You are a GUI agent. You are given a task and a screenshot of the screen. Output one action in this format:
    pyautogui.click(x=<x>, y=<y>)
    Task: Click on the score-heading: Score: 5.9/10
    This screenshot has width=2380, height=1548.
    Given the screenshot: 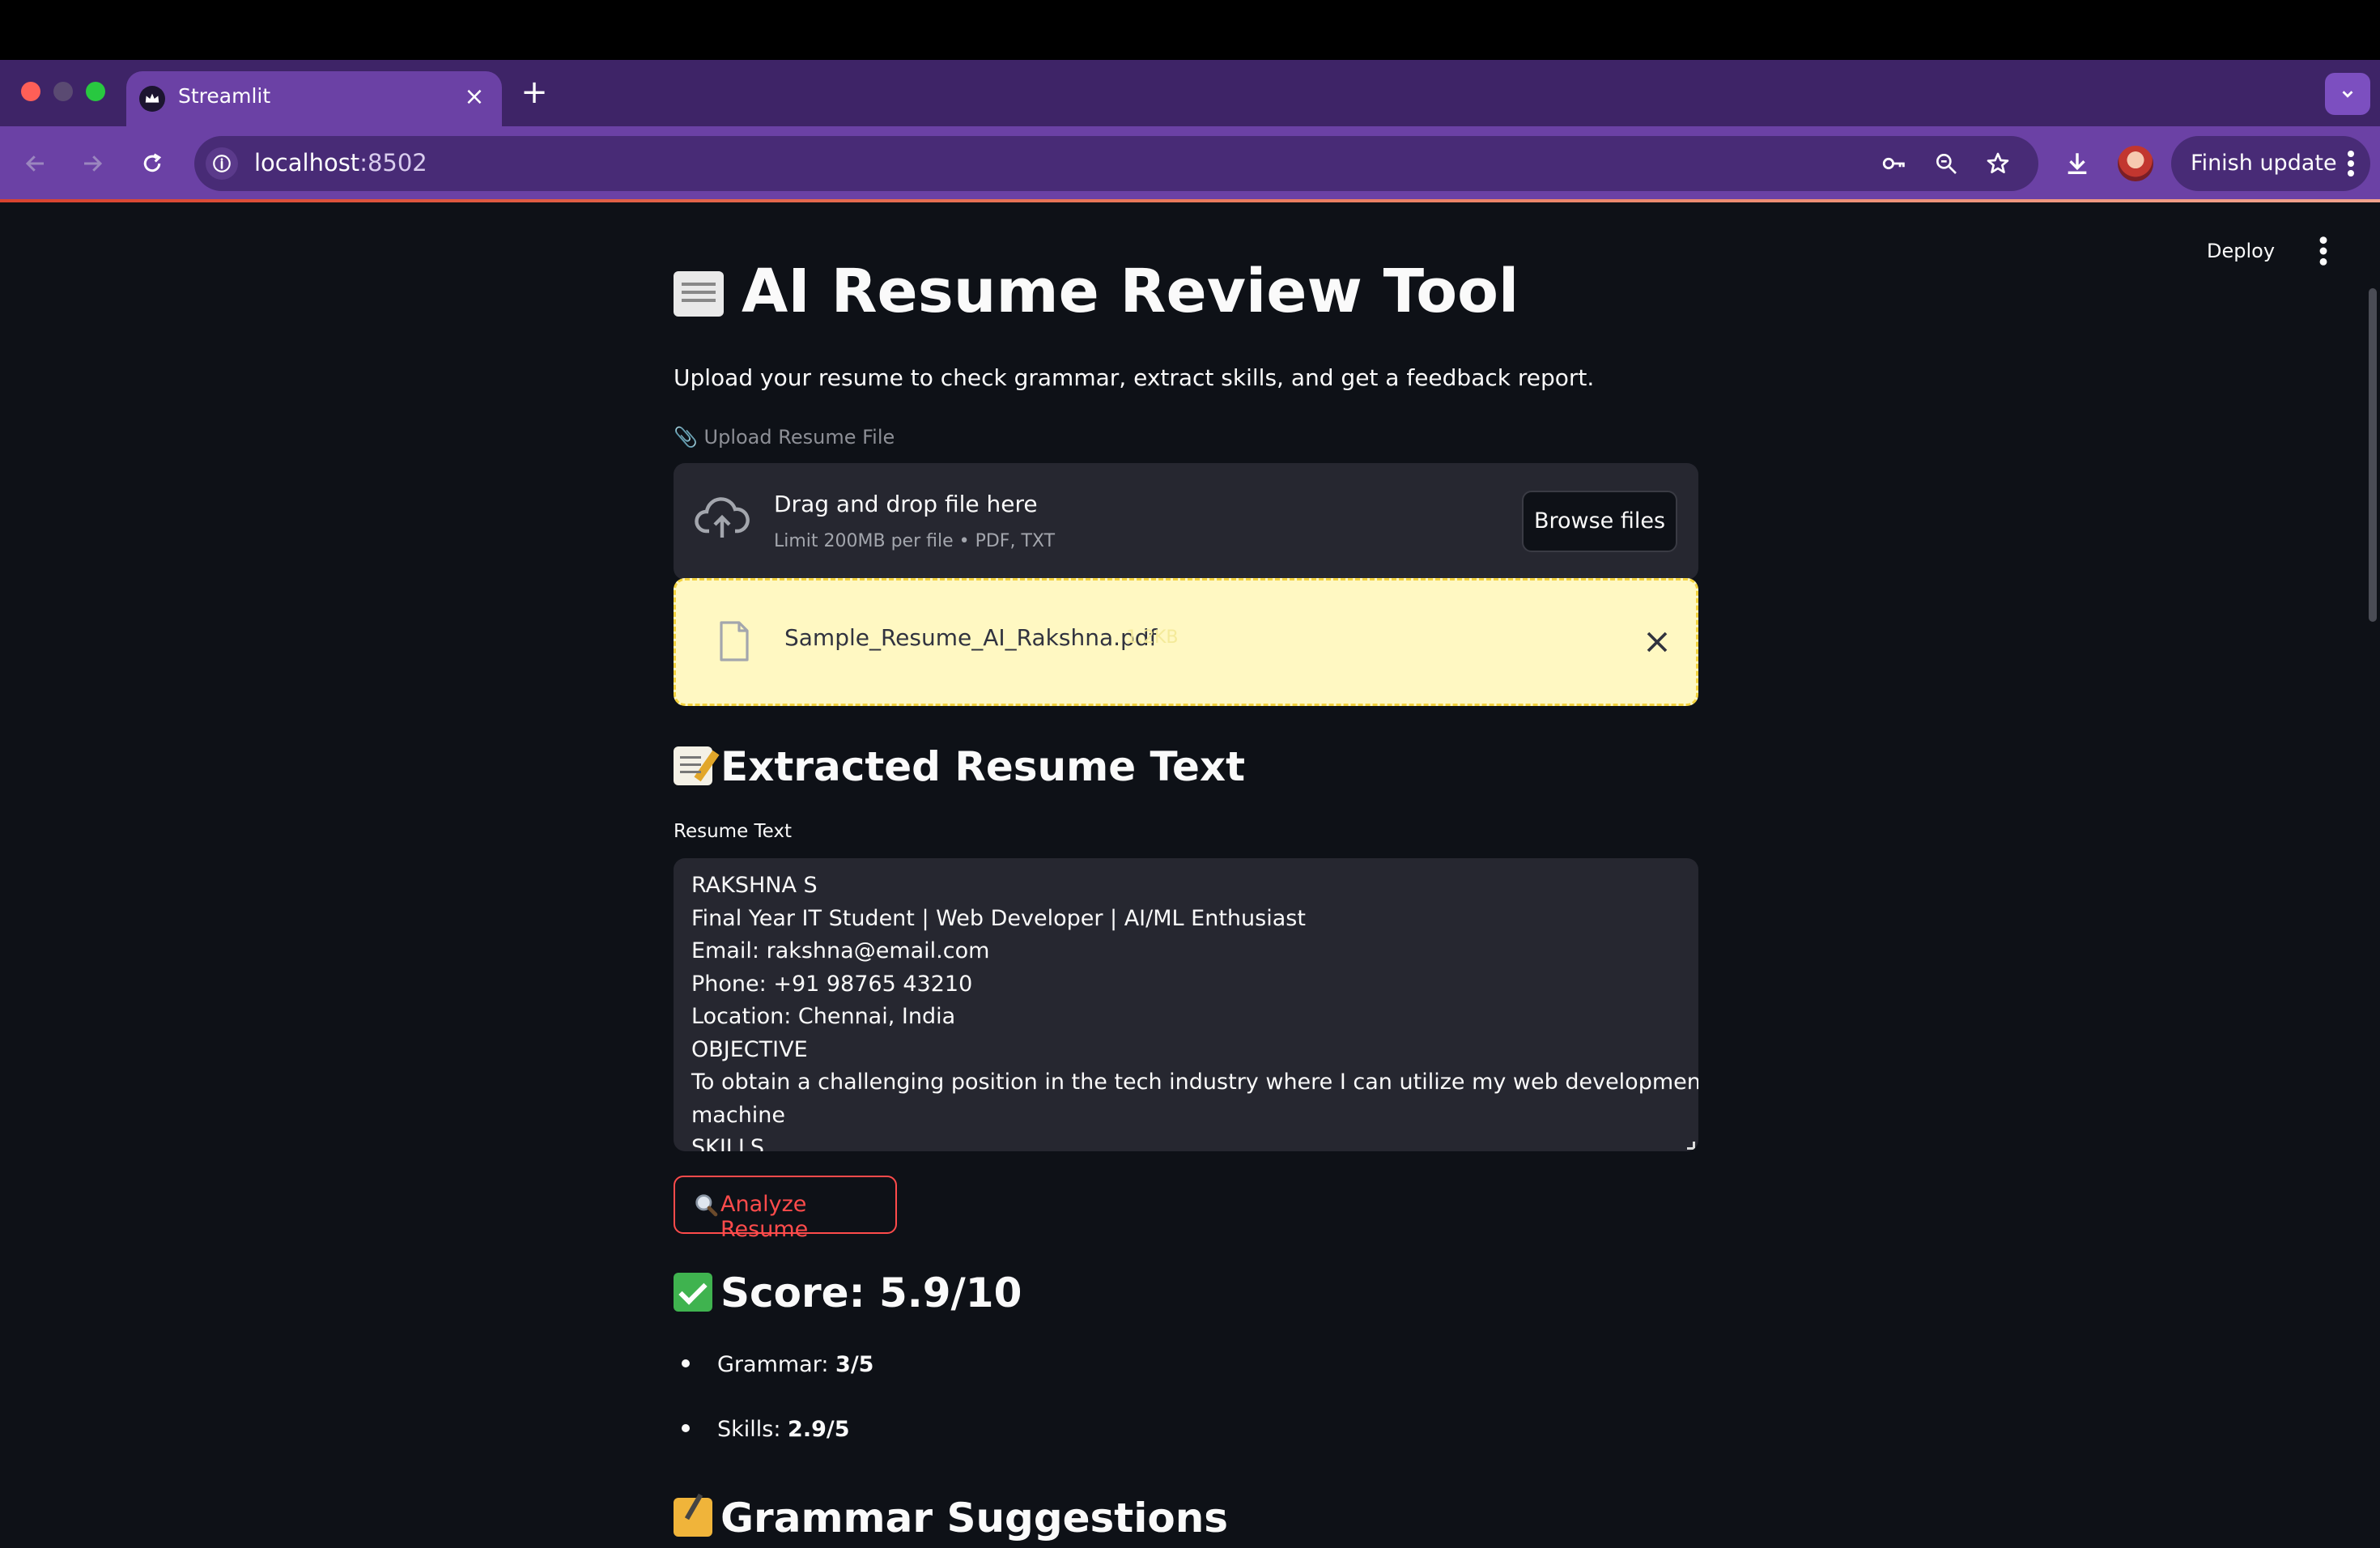 What is the action you would take?
    pyautogui.click(x=848, y=1293)
    